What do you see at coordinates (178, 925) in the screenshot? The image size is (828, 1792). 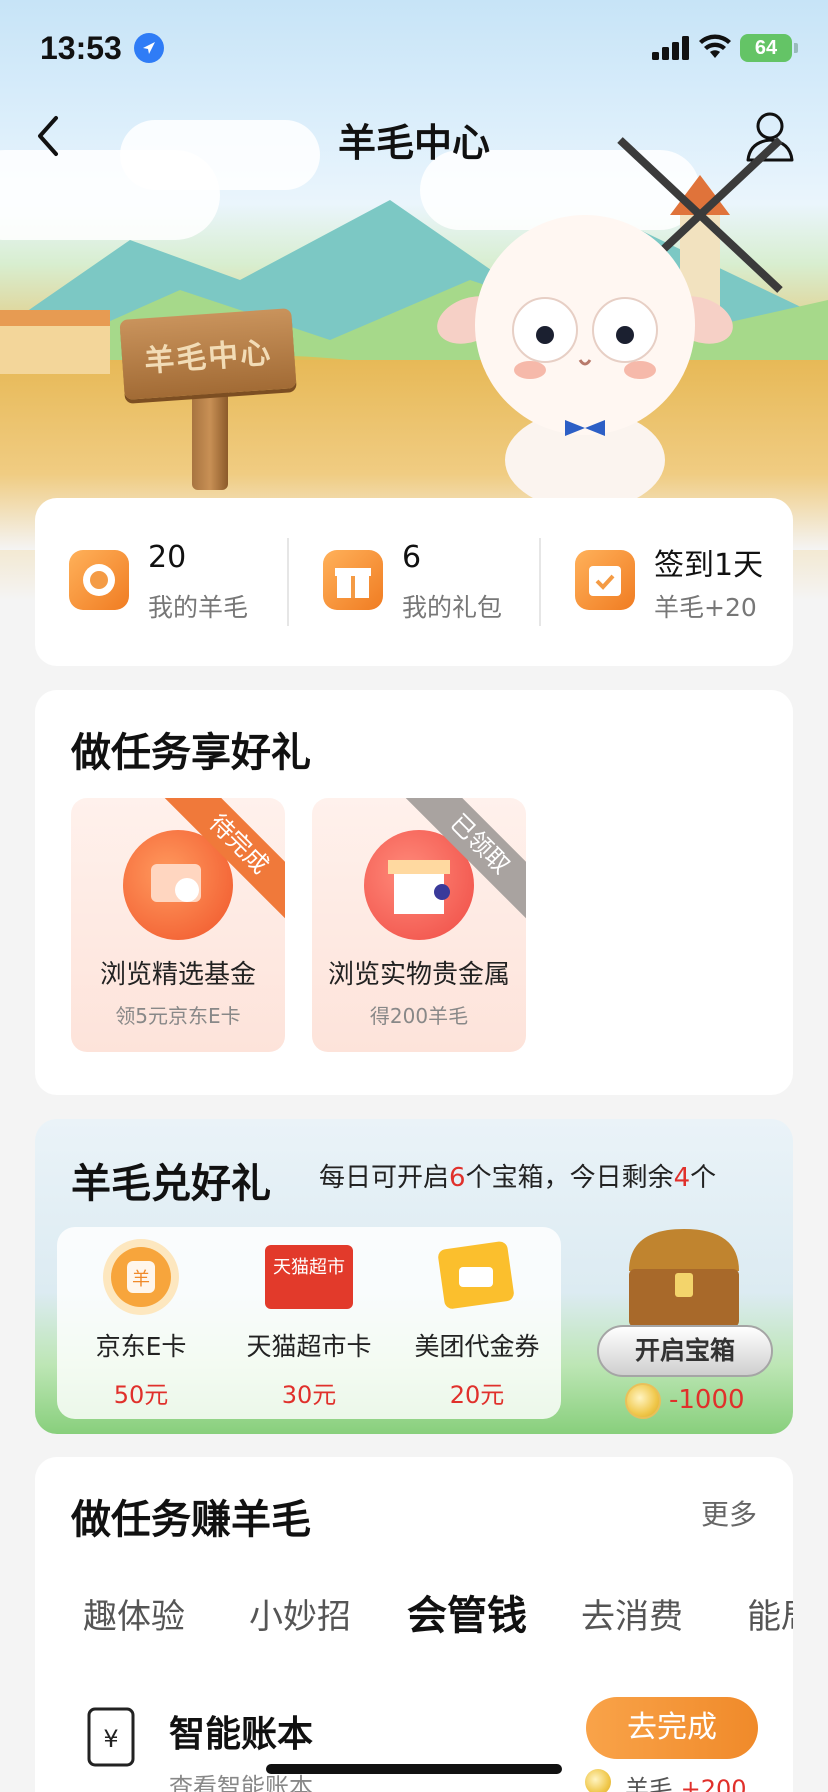 I see `gift-item: 待完成 浏览精选基金 领5元京东E卡` at bounding box center [178, 925].